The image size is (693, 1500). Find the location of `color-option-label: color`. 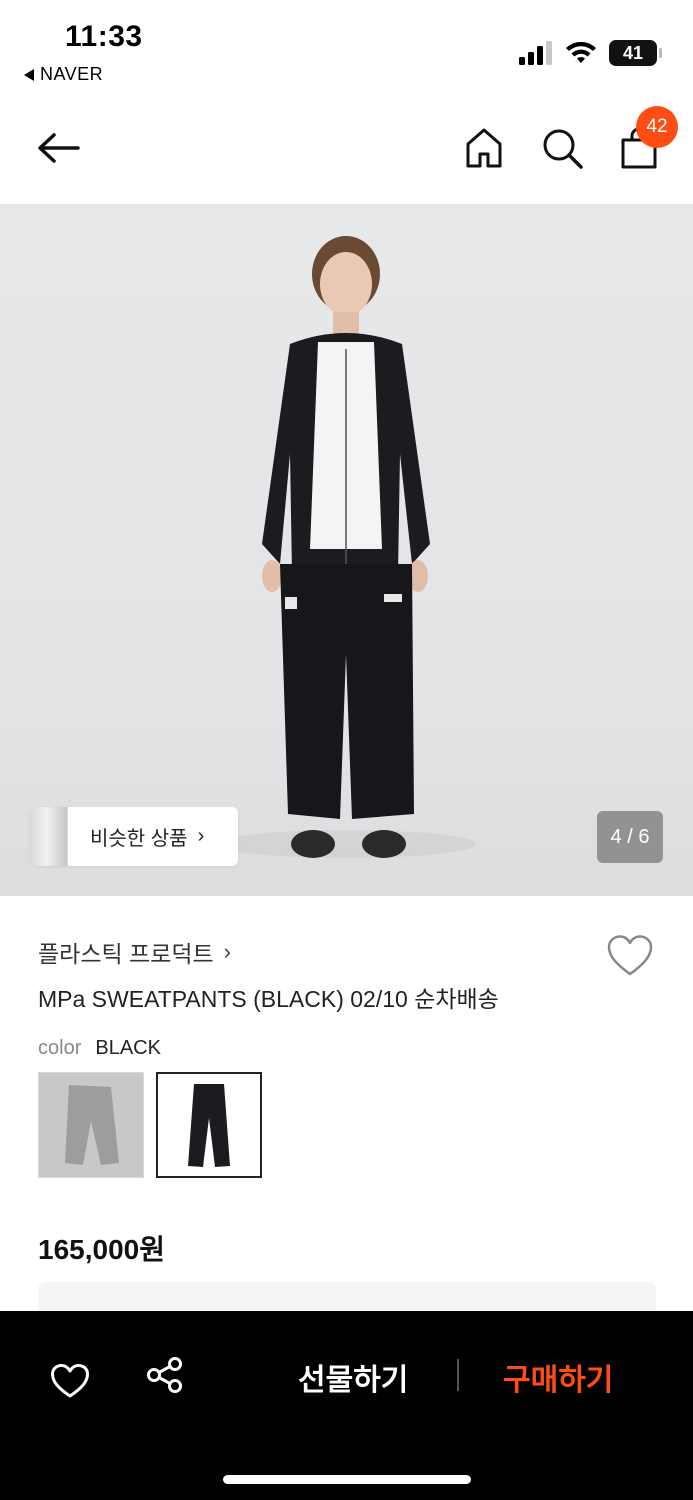

color-option-label: color is located at coordinates (60, 1048).